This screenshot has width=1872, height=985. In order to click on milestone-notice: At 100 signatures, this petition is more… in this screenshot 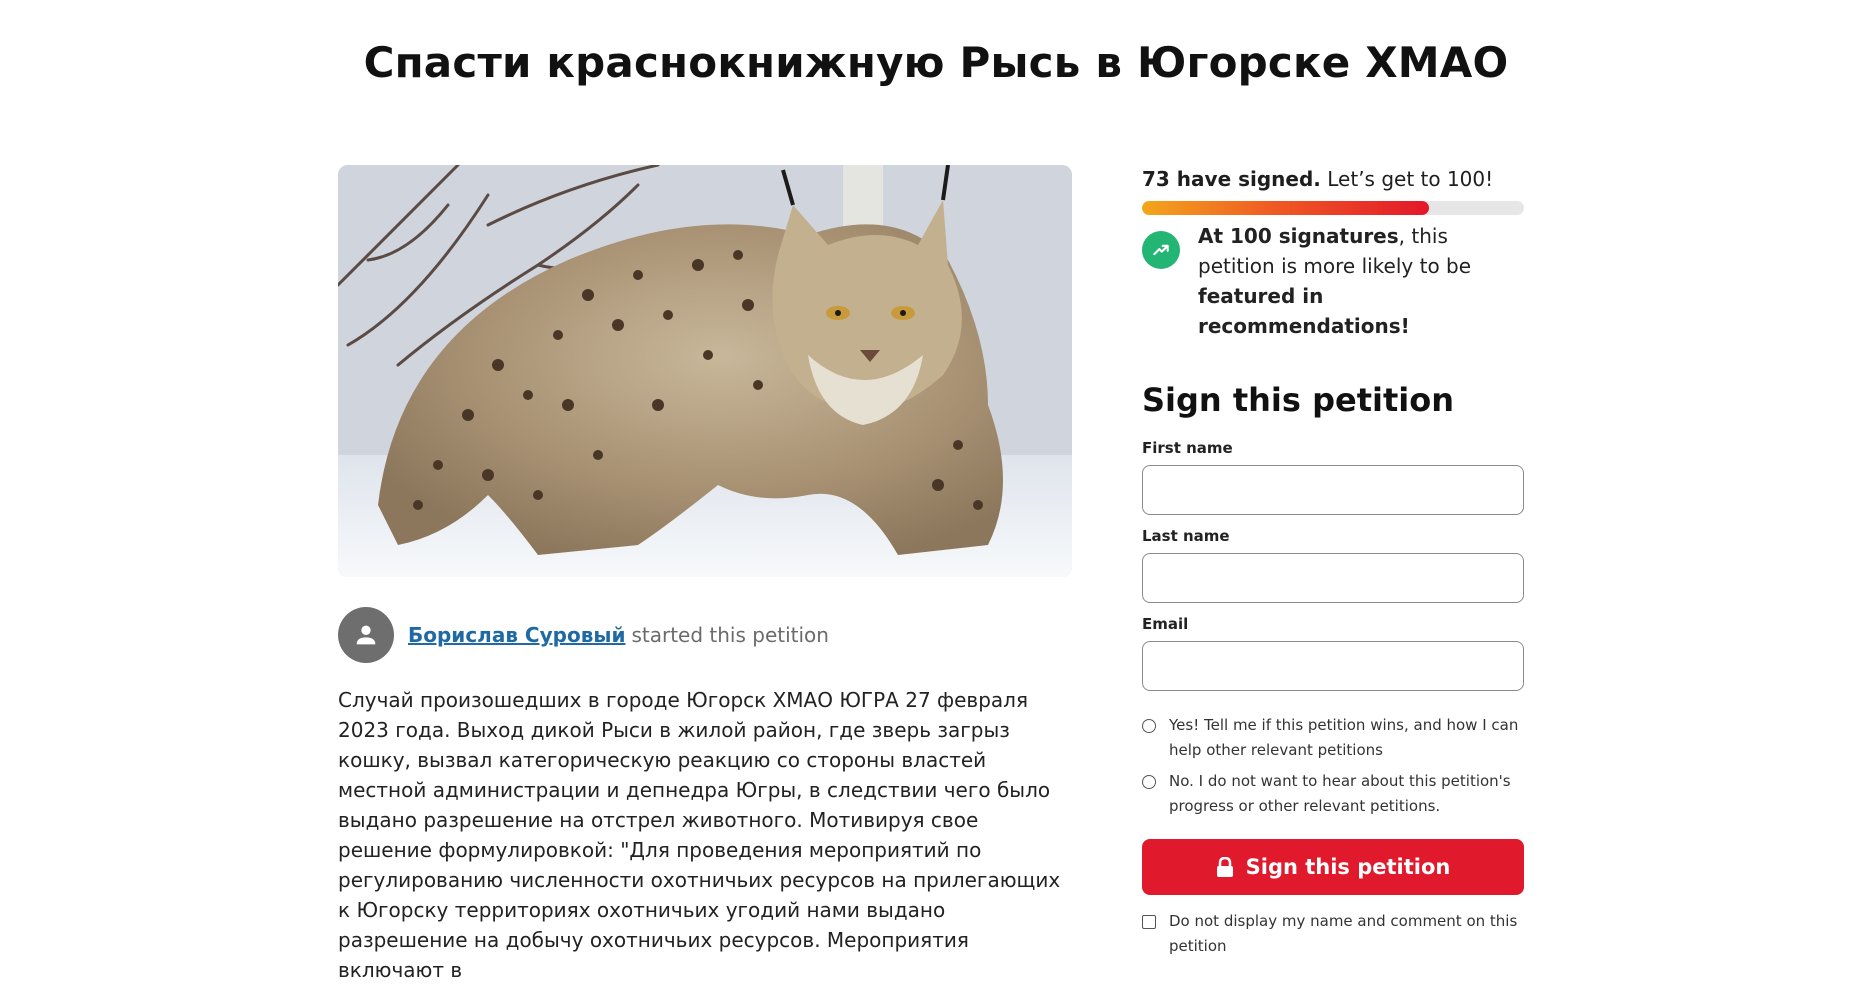, I will do `click(1333, 281)`.